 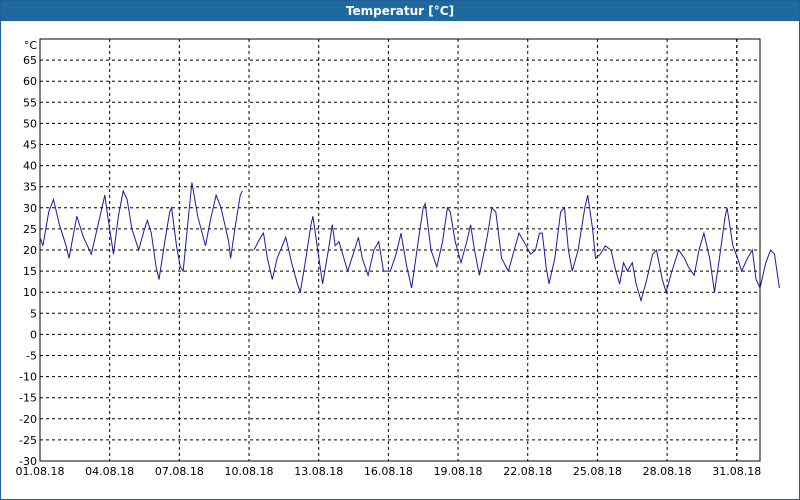 I want to click on y-tick-label: 65, so click(x=30, y=60).